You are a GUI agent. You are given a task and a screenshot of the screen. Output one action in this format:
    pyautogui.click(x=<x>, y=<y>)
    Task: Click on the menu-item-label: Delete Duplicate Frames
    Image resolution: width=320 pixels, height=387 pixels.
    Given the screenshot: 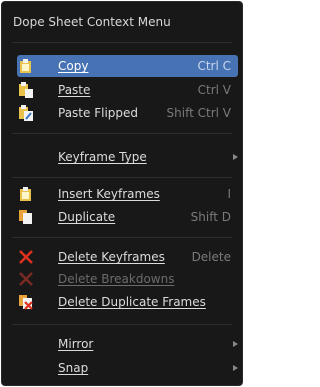 What is the action you would take?
    pyautogui.click(x=132, y=302)
    